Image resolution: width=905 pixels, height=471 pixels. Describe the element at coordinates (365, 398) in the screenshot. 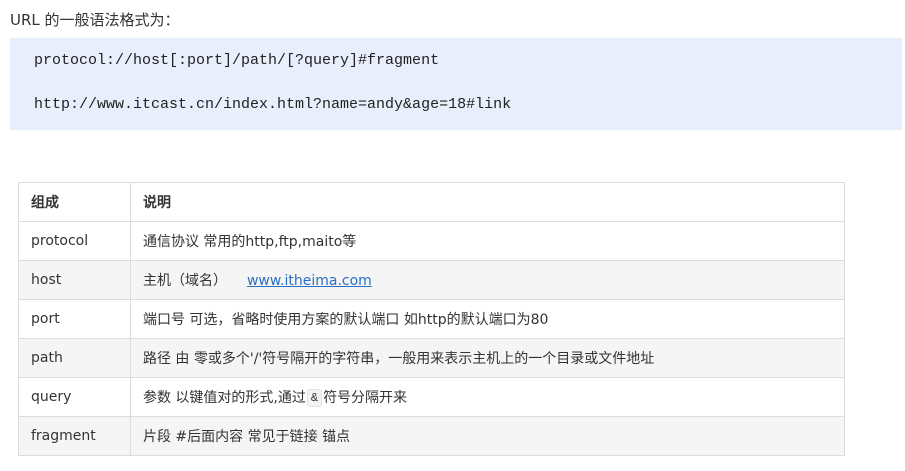

I see `description-text: 符号分隔开来` at that location.